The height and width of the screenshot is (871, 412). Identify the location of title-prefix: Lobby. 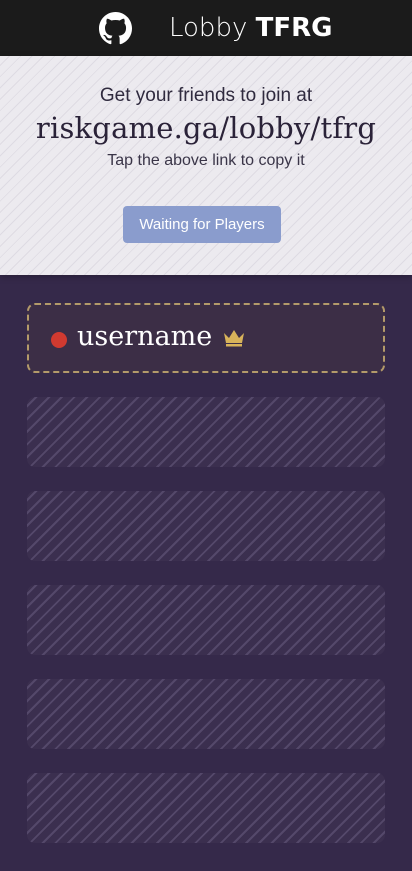
(208, 28).